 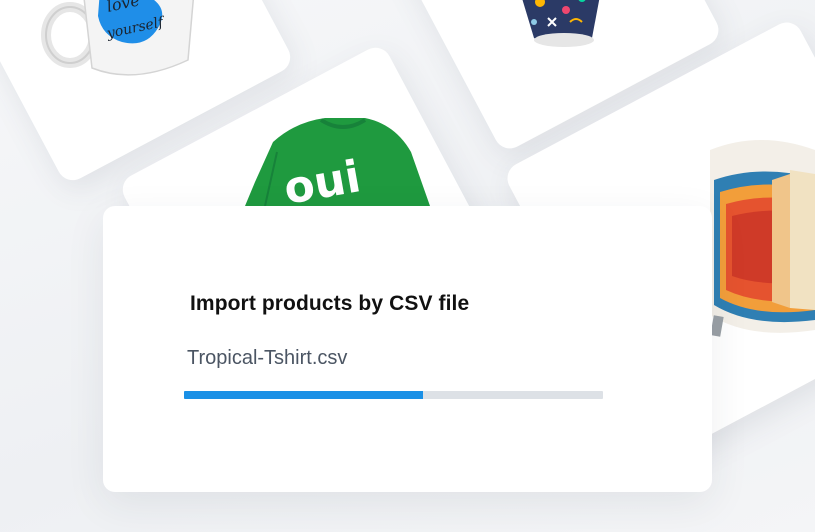 I want to click on sweatshirt-icon: oui, so click(x=337, y=165).